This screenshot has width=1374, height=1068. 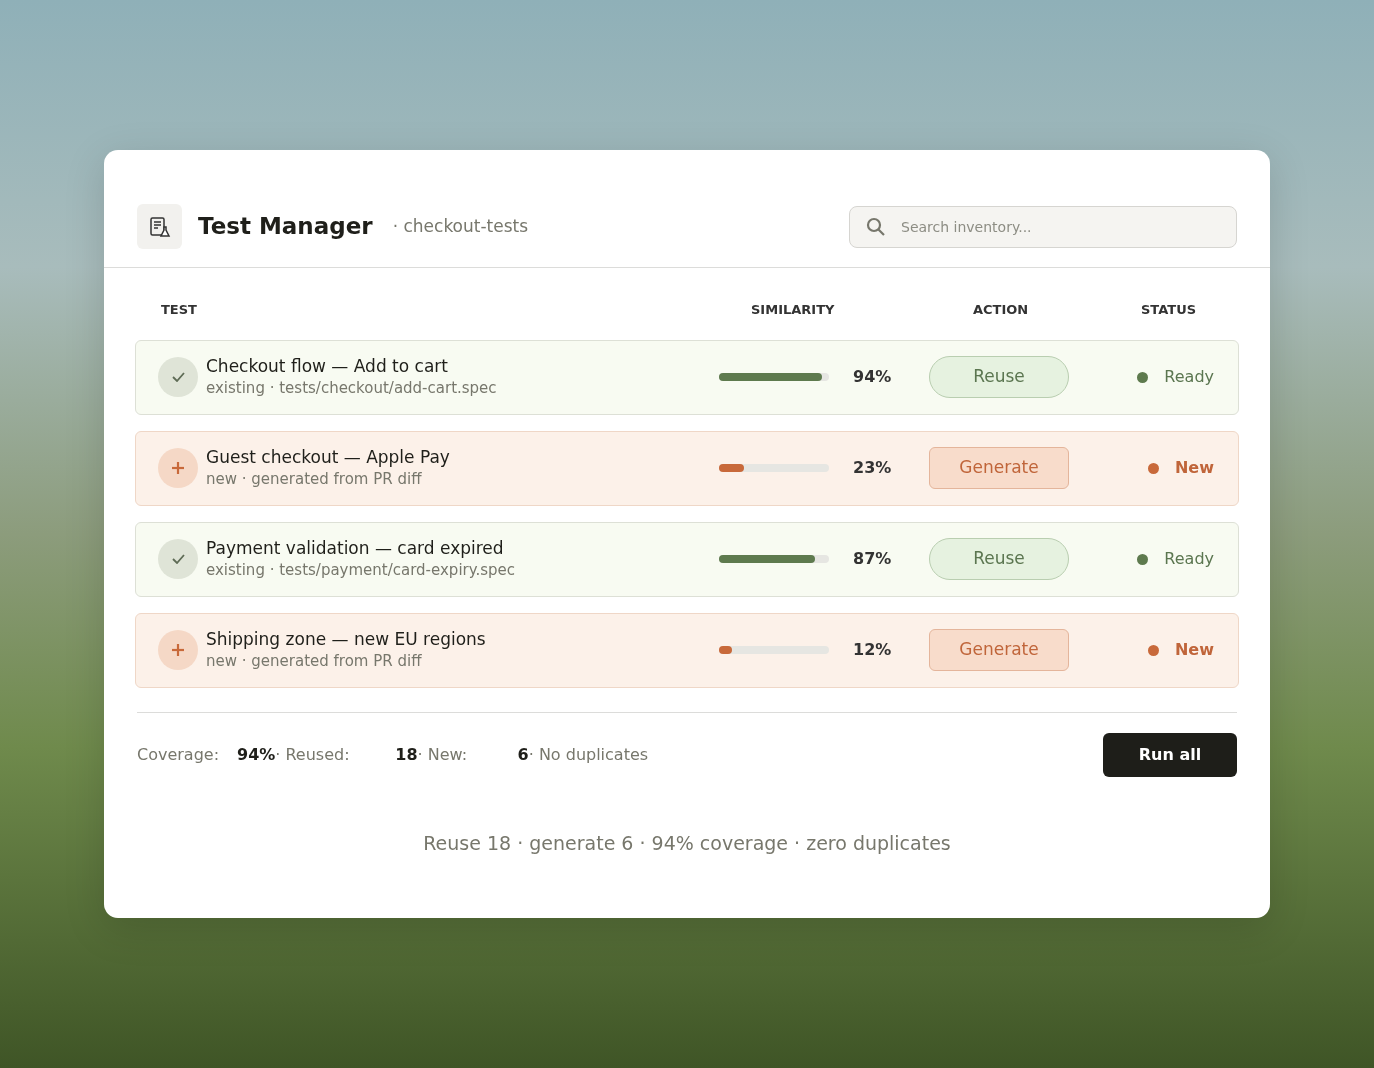 What do you see at coordinates (1168, 310) in the screenshot?
I see `column-header: STATUS` at bounding box center [1168, 310].